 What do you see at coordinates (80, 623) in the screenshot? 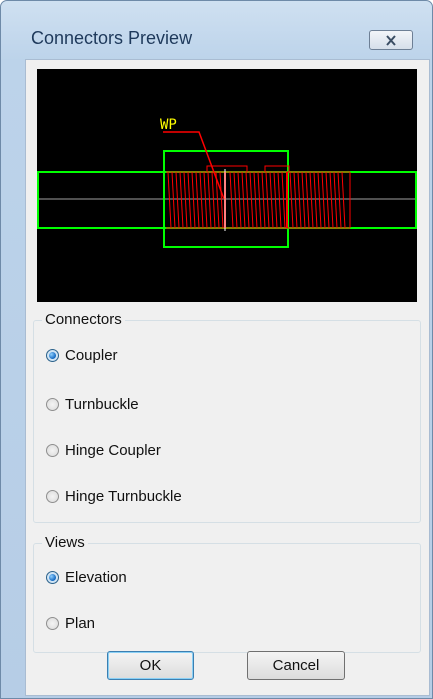
I see `radio-plan-label: Plan` at bounding box center [80, 623].